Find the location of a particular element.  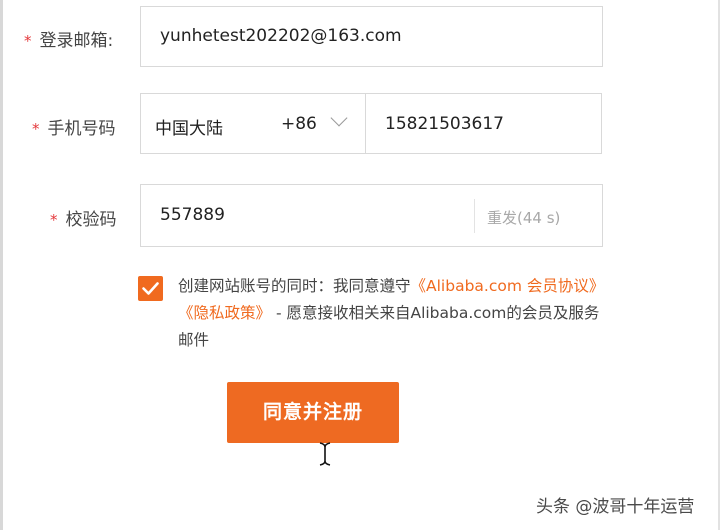

country-code-value: +86 is located at coordinates (299, 124).